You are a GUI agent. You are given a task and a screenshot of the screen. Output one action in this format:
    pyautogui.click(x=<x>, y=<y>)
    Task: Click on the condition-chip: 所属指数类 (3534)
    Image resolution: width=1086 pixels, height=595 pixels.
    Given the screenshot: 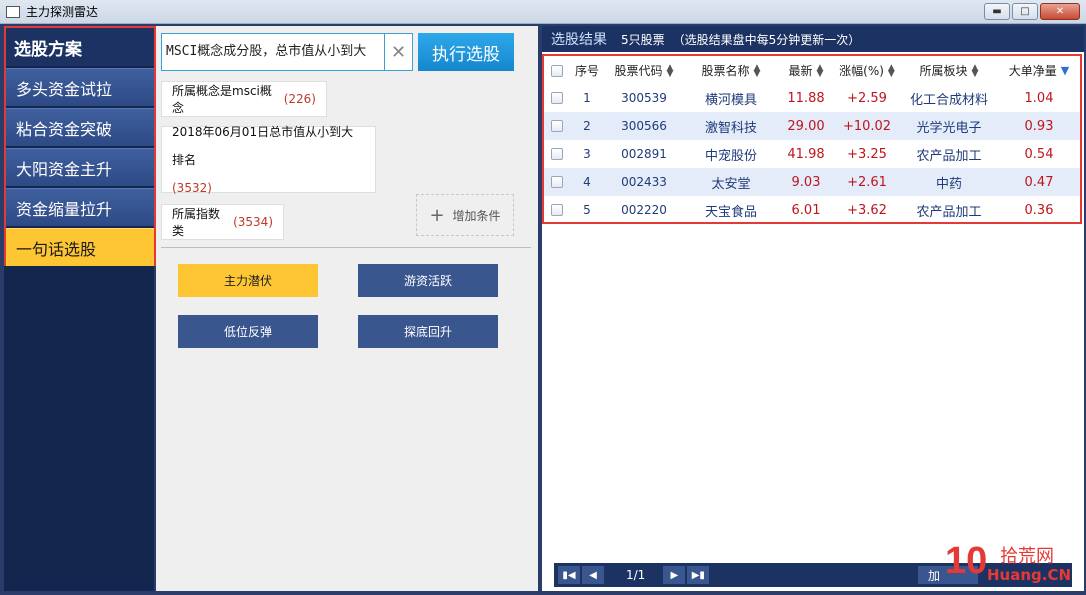 What is the action you would take?
    pyautogui.click(x=222, y=222)
    